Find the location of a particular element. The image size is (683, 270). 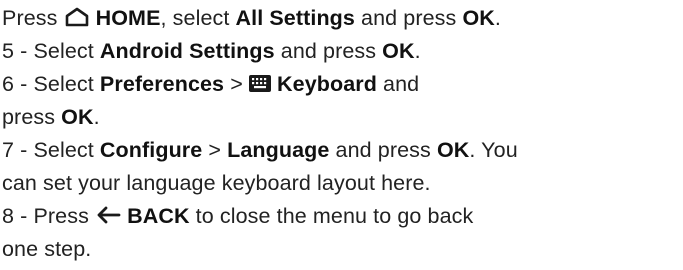

text-line: one step. is located at coordinates (341, 249).